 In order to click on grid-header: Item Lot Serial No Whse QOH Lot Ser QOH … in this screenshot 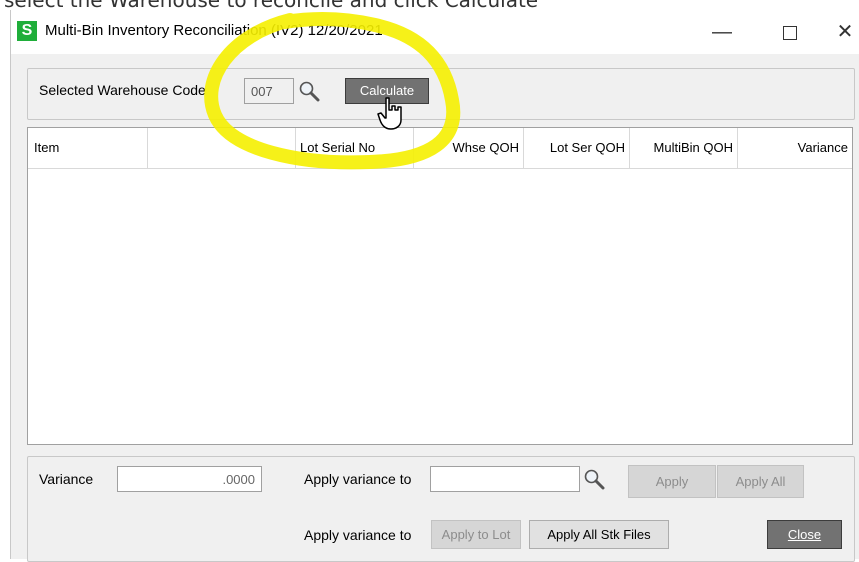, I will do `click(440, 148)`.